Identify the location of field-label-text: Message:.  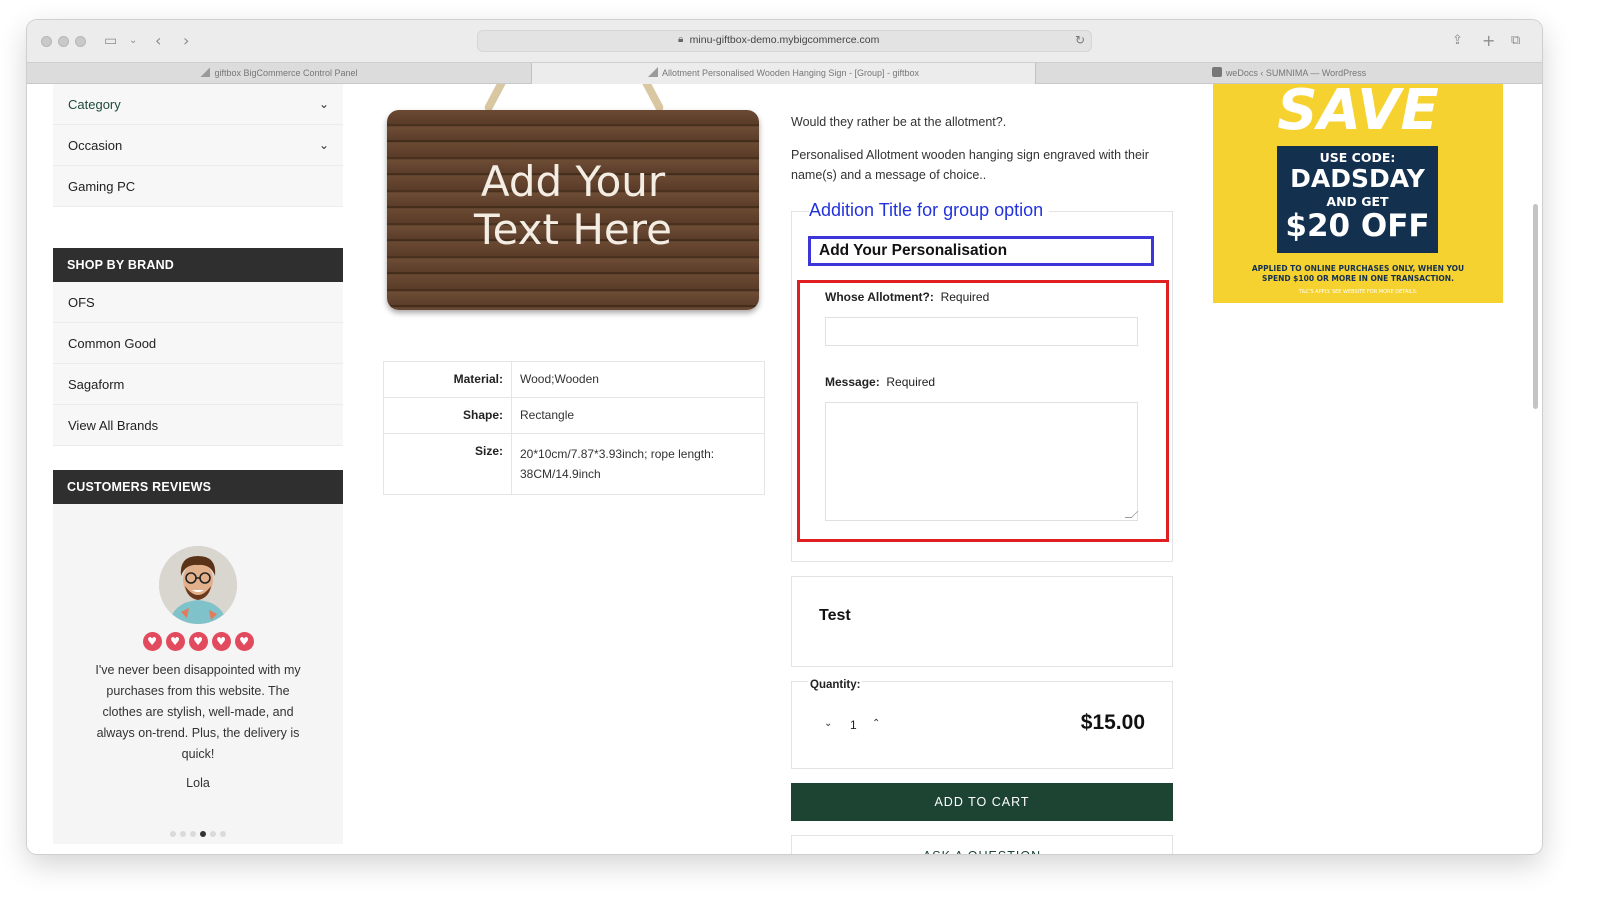
(852, 382).